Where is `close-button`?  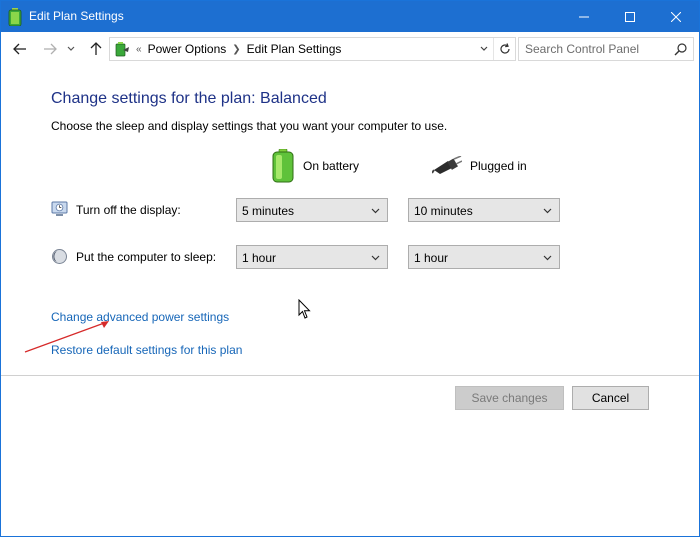
close-button is located at coordinates (676, 16).